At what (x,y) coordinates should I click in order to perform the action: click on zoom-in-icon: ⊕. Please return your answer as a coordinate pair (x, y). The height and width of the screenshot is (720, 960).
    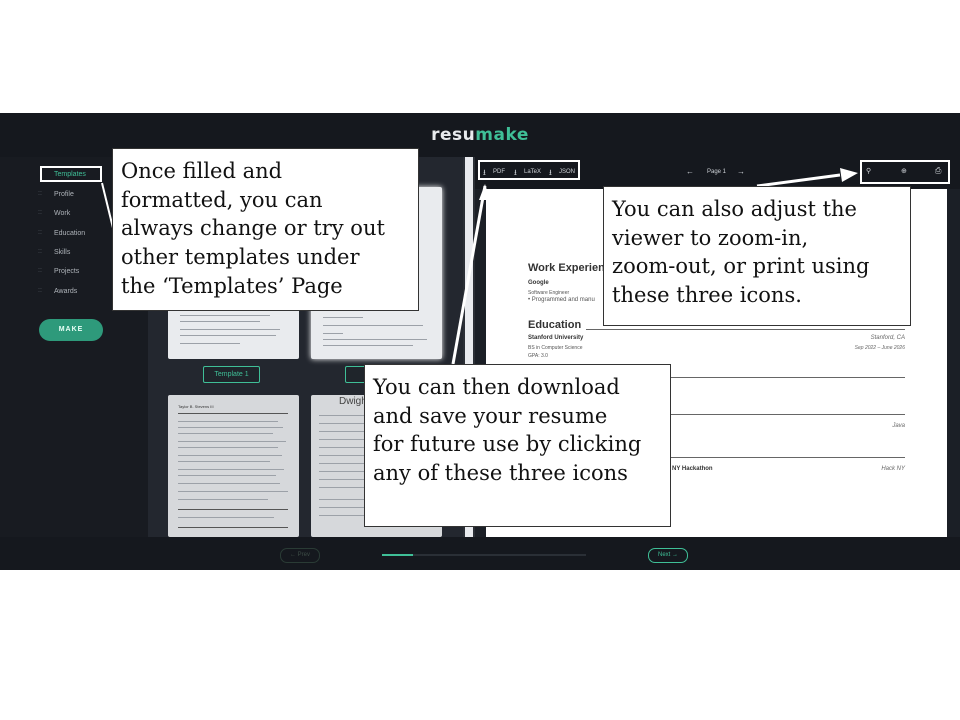
    Looking at the image, I should click on (904, 171).